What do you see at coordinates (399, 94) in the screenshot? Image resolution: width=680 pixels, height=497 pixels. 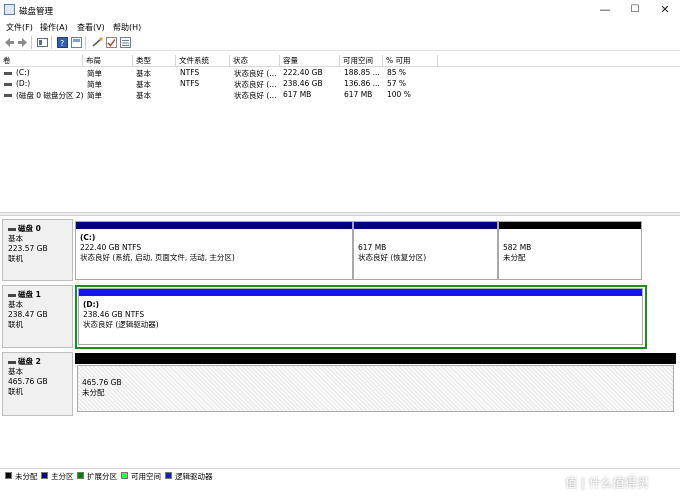 I see `cell-percent-free: 100 %` at bounding box center [399, 94].